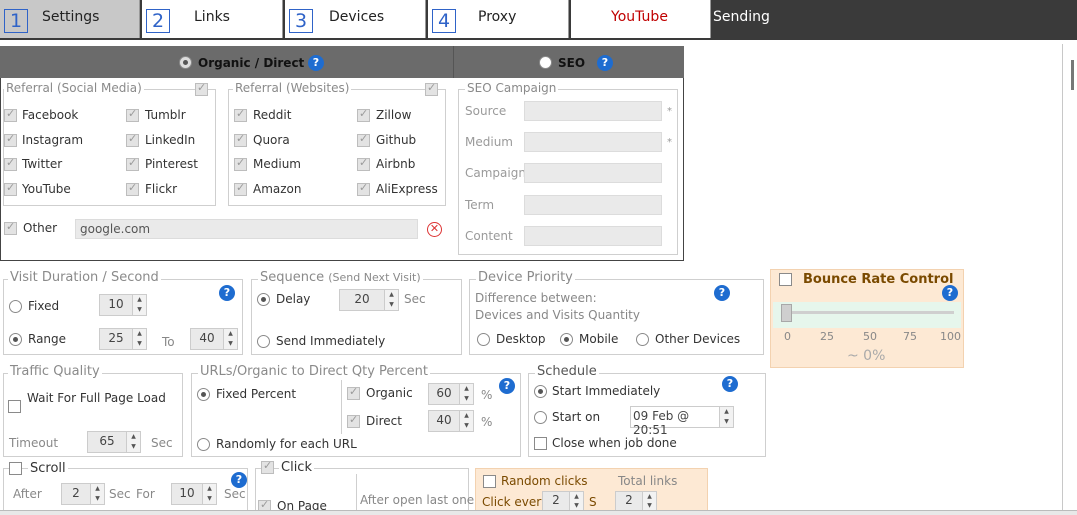 The image size is (1077, 515). Describe the element at coordinates (132, 139) in the screenshot. I see `linkedin-checkbox` at that location.